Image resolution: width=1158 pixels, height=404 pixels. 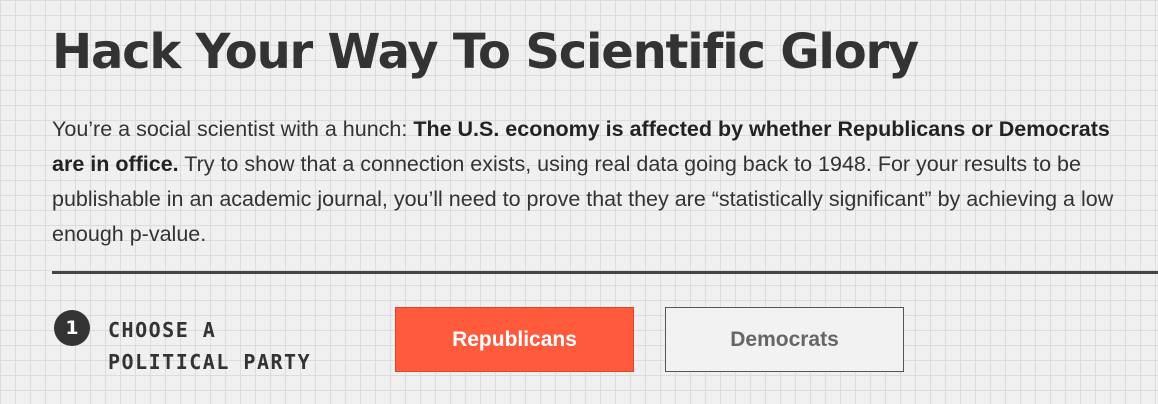 I want to click on step-label-line2: POLITICAL PARTY, so click(x=210, y=362).